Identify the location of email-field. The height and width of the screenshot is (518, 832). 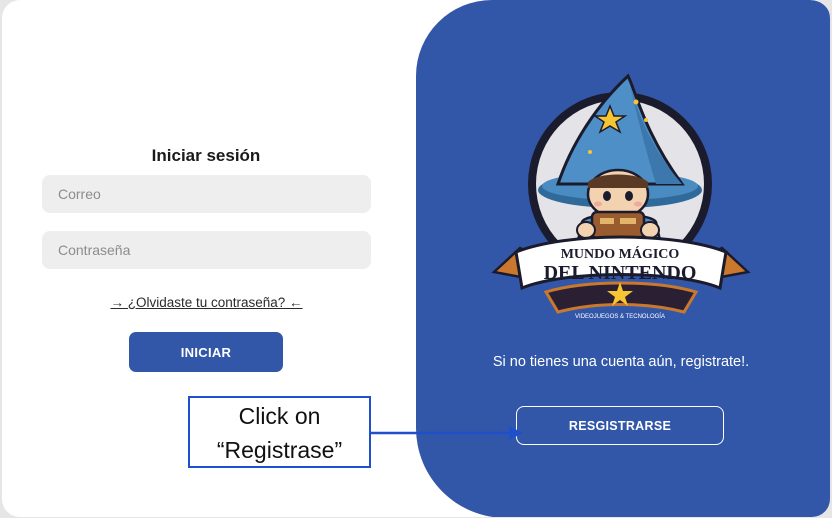
(206, 194).